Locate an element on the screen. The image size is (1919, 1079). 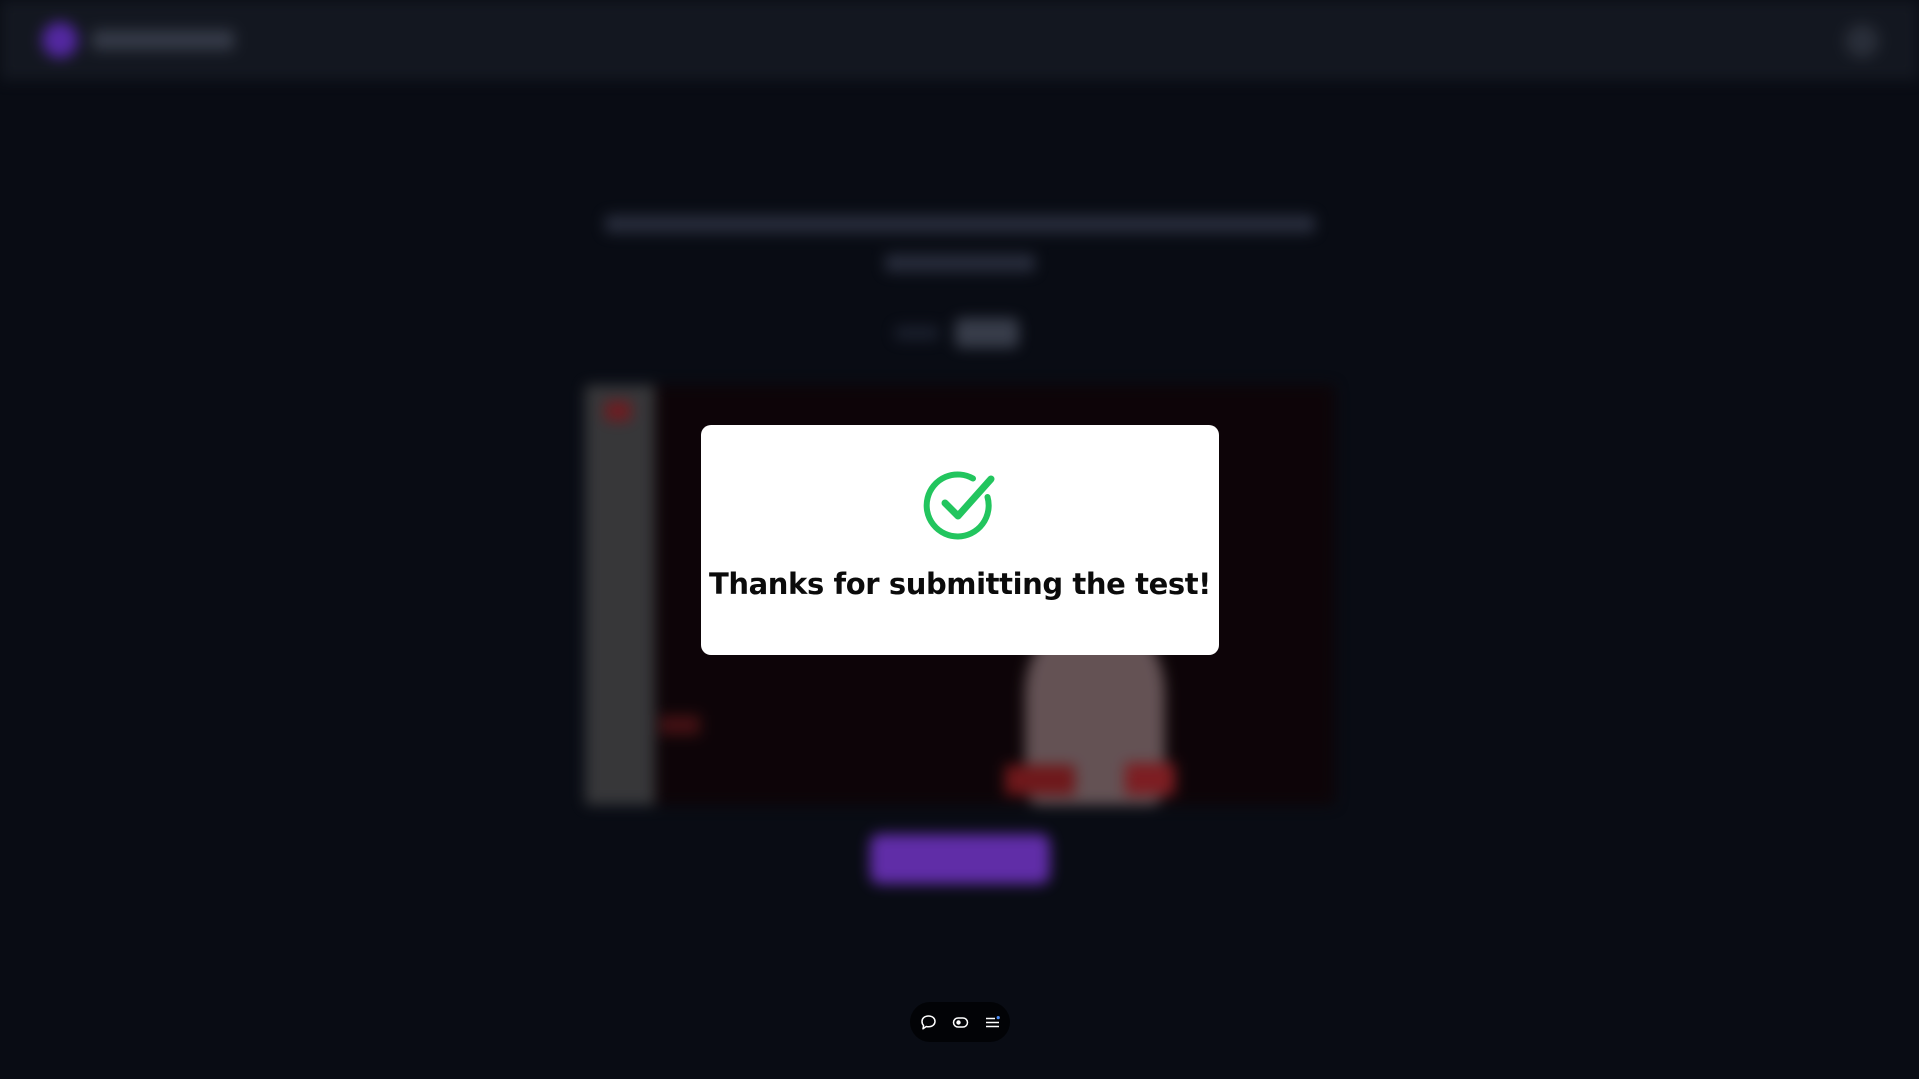
list-menu-icon is located at coordinates (992, 1021).